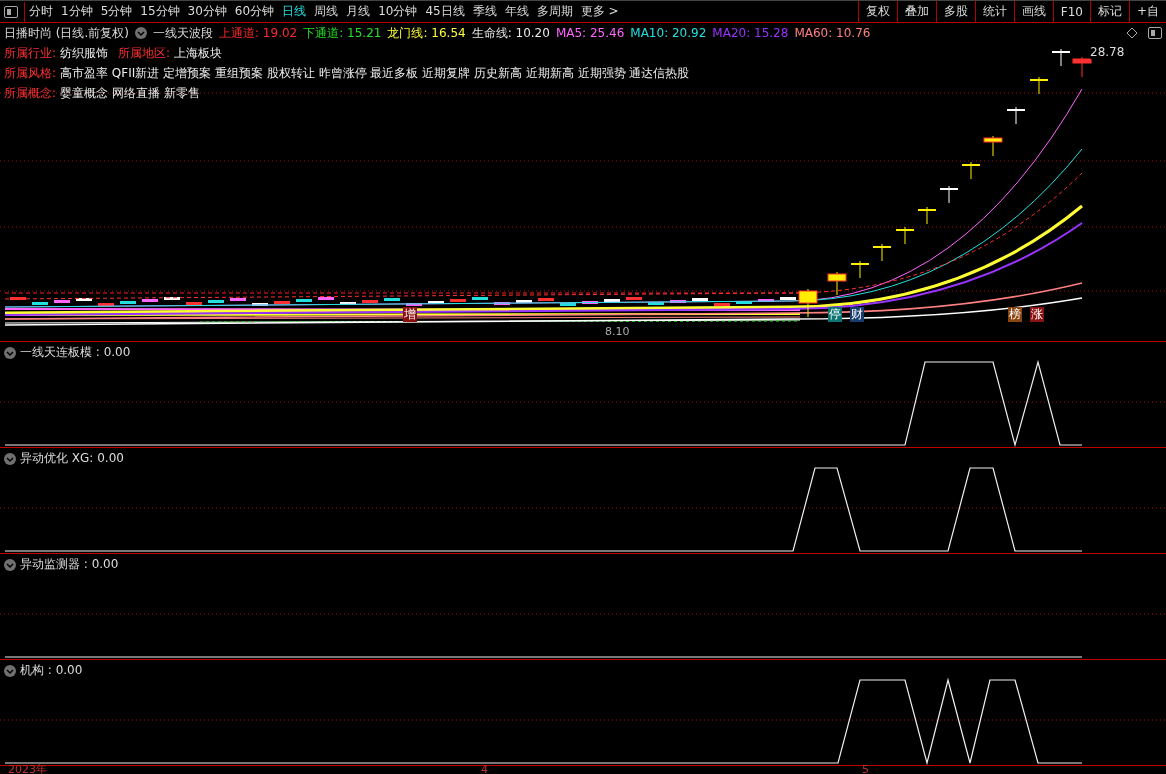  Describe the element at coordinates (516, 11) in the screenshot. I see `period-tab: 年线` at that location.